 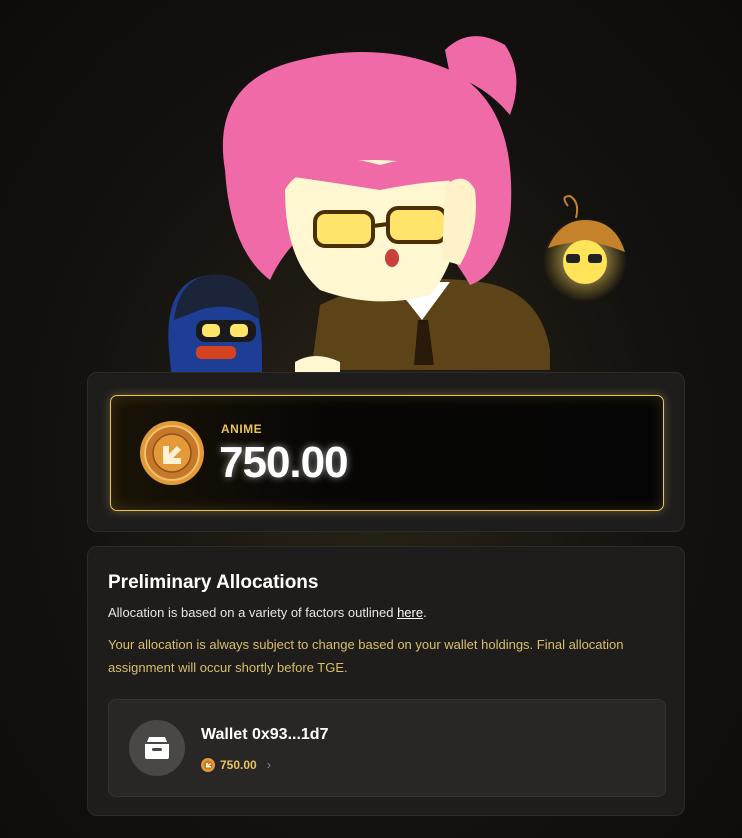 I want to click on token-balance-panel: ANIME 750.00, so click(x=387, y=453).